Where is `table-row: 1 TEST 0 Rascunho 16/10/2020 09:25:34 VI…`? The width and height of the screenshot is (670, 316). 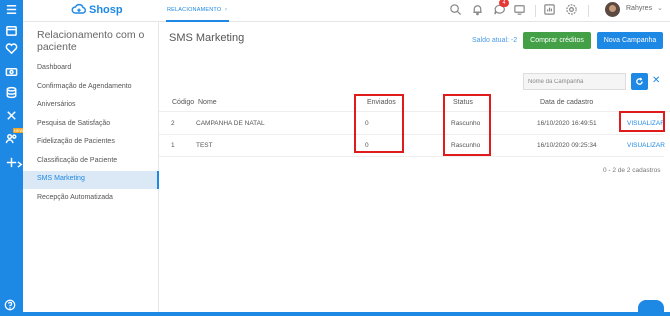 table-row: 1 TEST 0 Rascunho 16/10/2020 09:25:34 VI… is located at coordinates (412, 146).